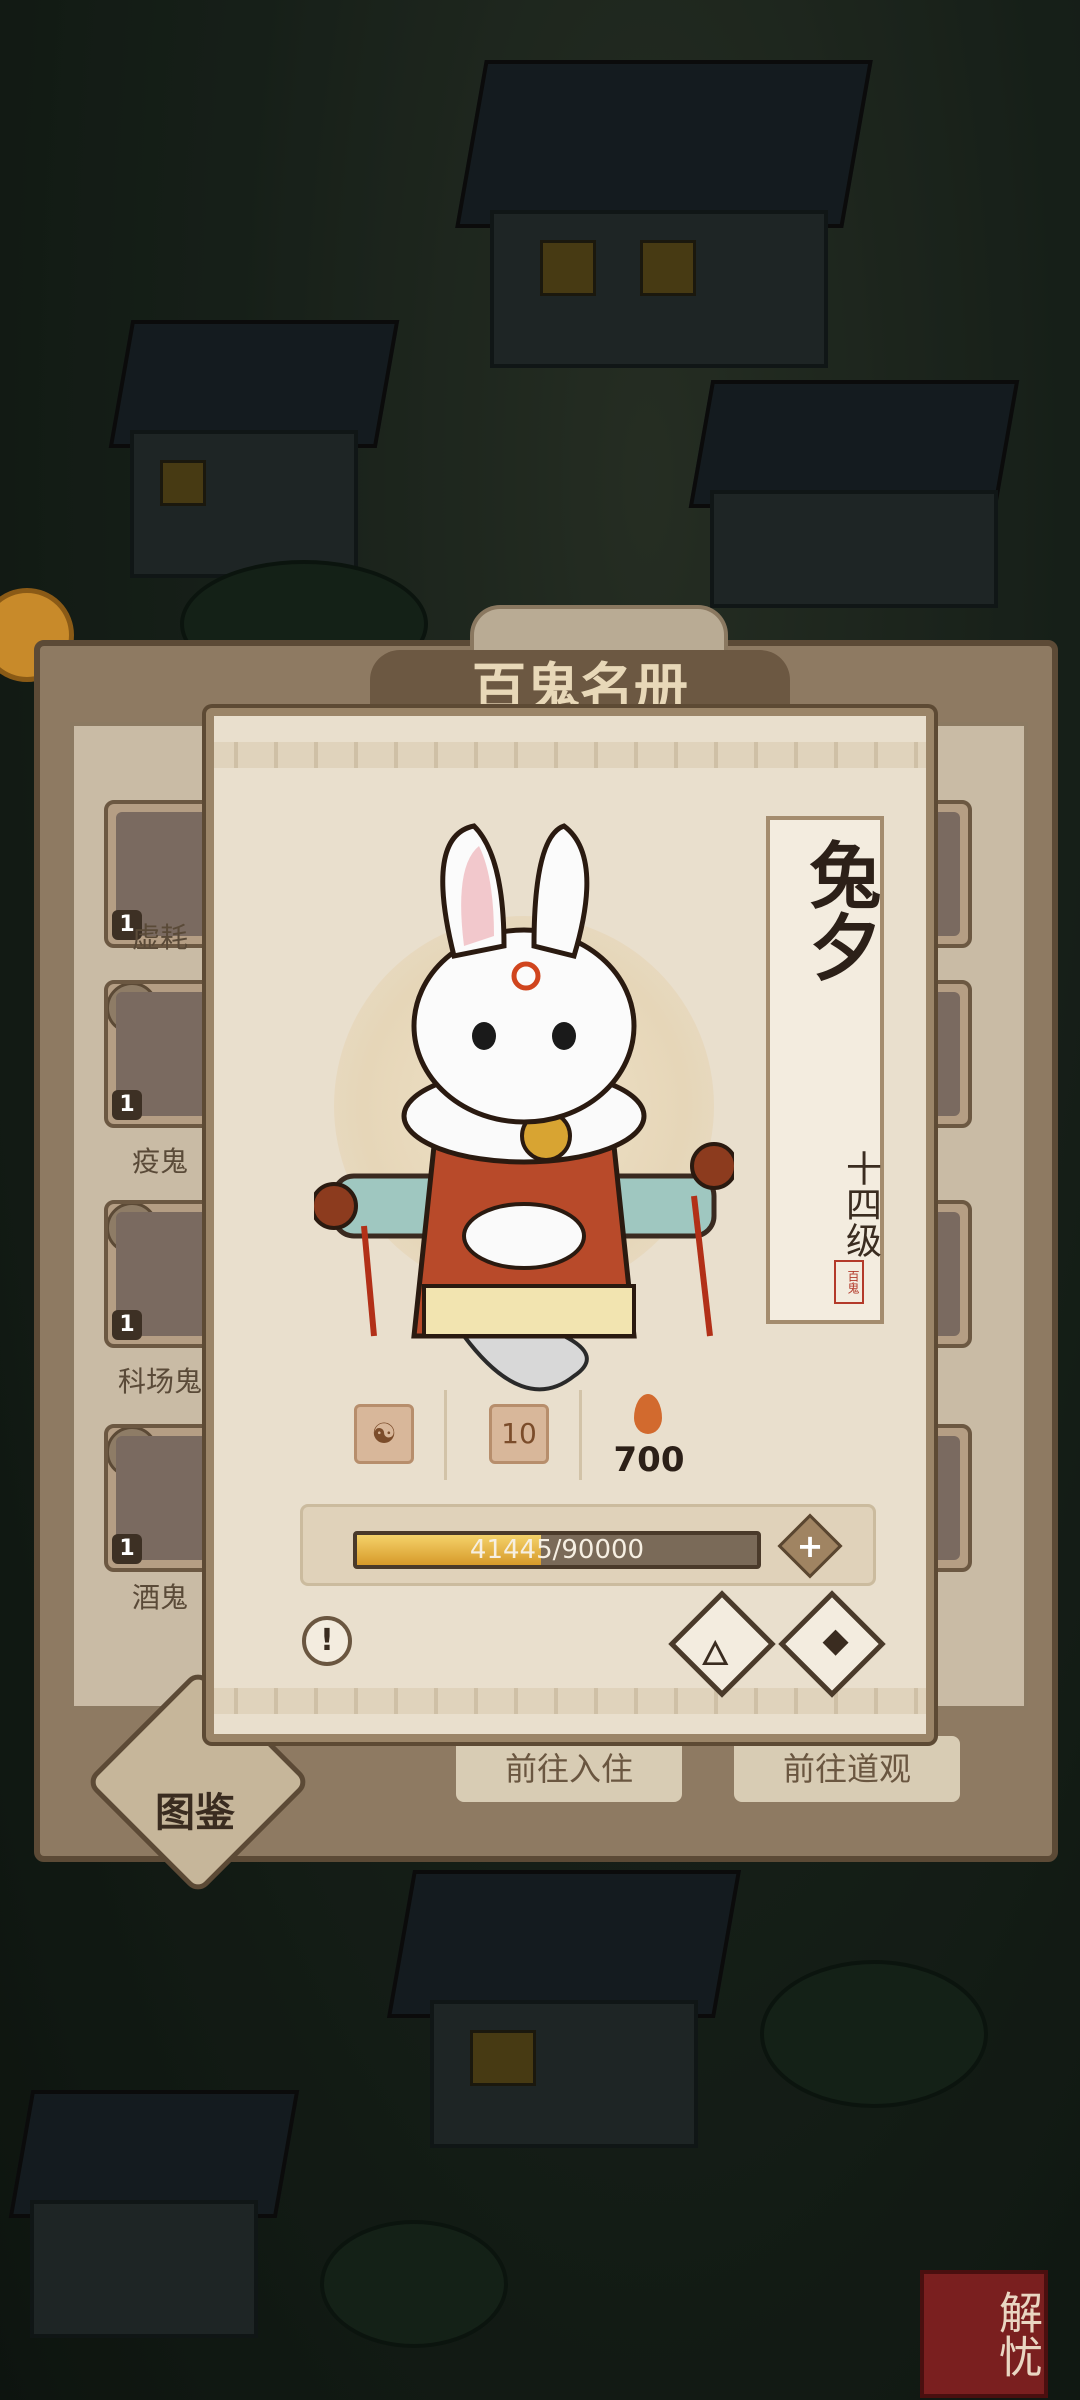 This screenshot has height=2400, width=1080. I want to click on ghost-name: 酒鬼, so click(159, 1597).